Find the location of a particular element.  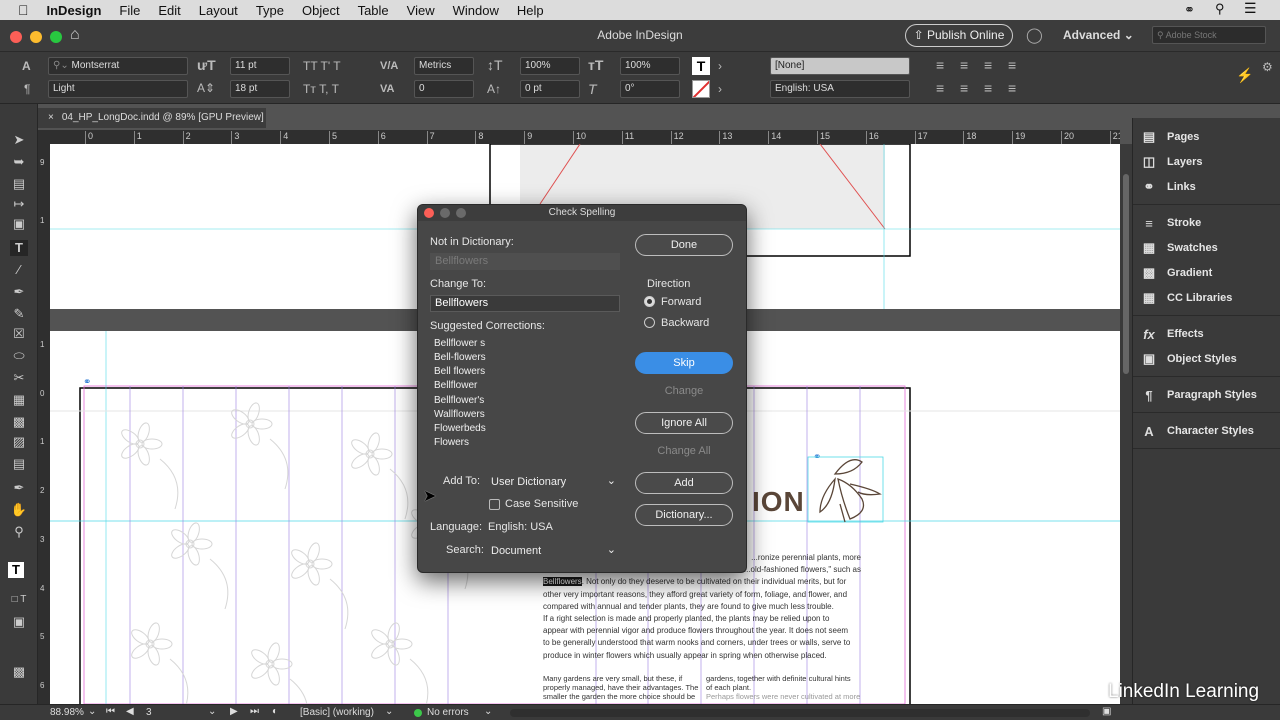

baseline-shift-field: 0 pt is located at coordinates (550, 89).